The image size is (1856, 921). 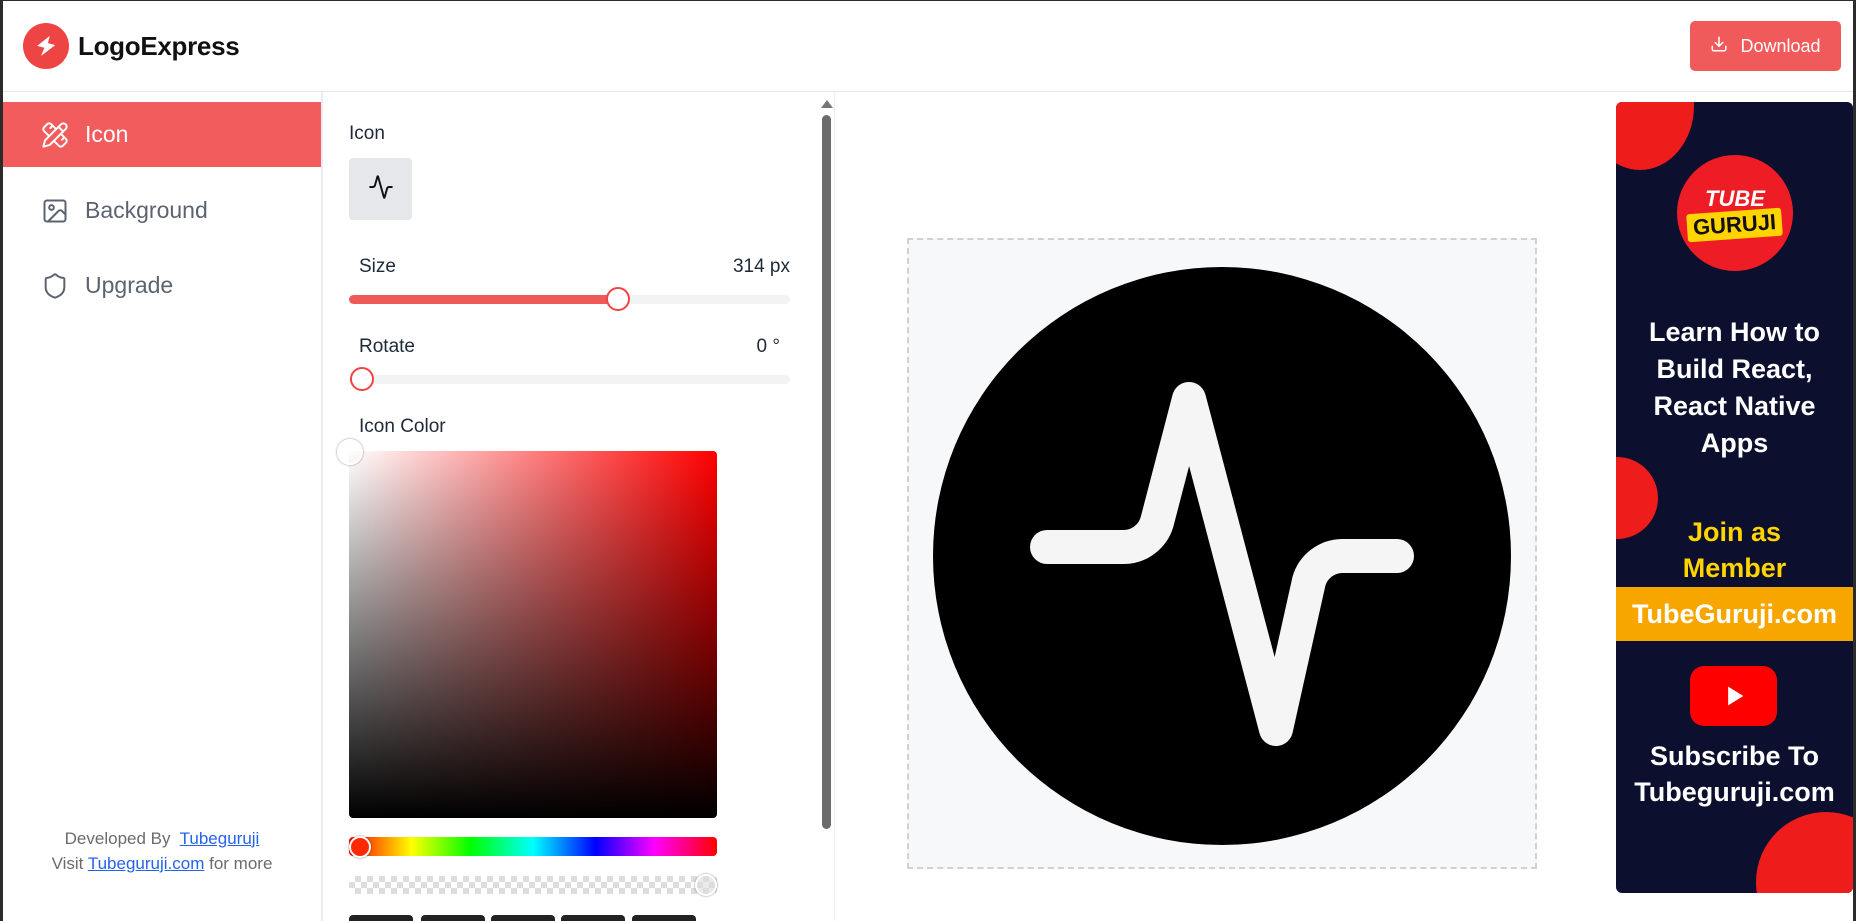 I want to click on logo: LogoExpress, so click(x=131, y=46).